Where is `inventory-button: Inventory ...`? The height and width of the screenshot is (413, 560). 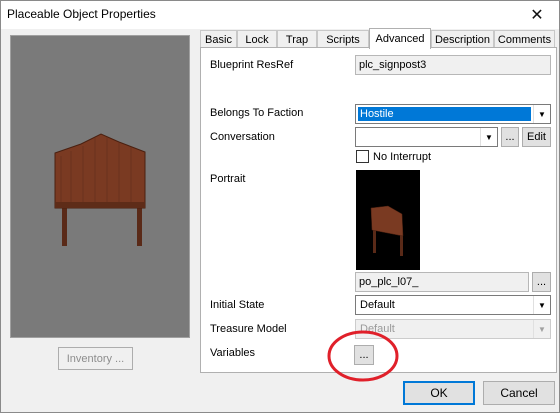
inventory-button: Inventory ... is located at coordinates (95, 358).